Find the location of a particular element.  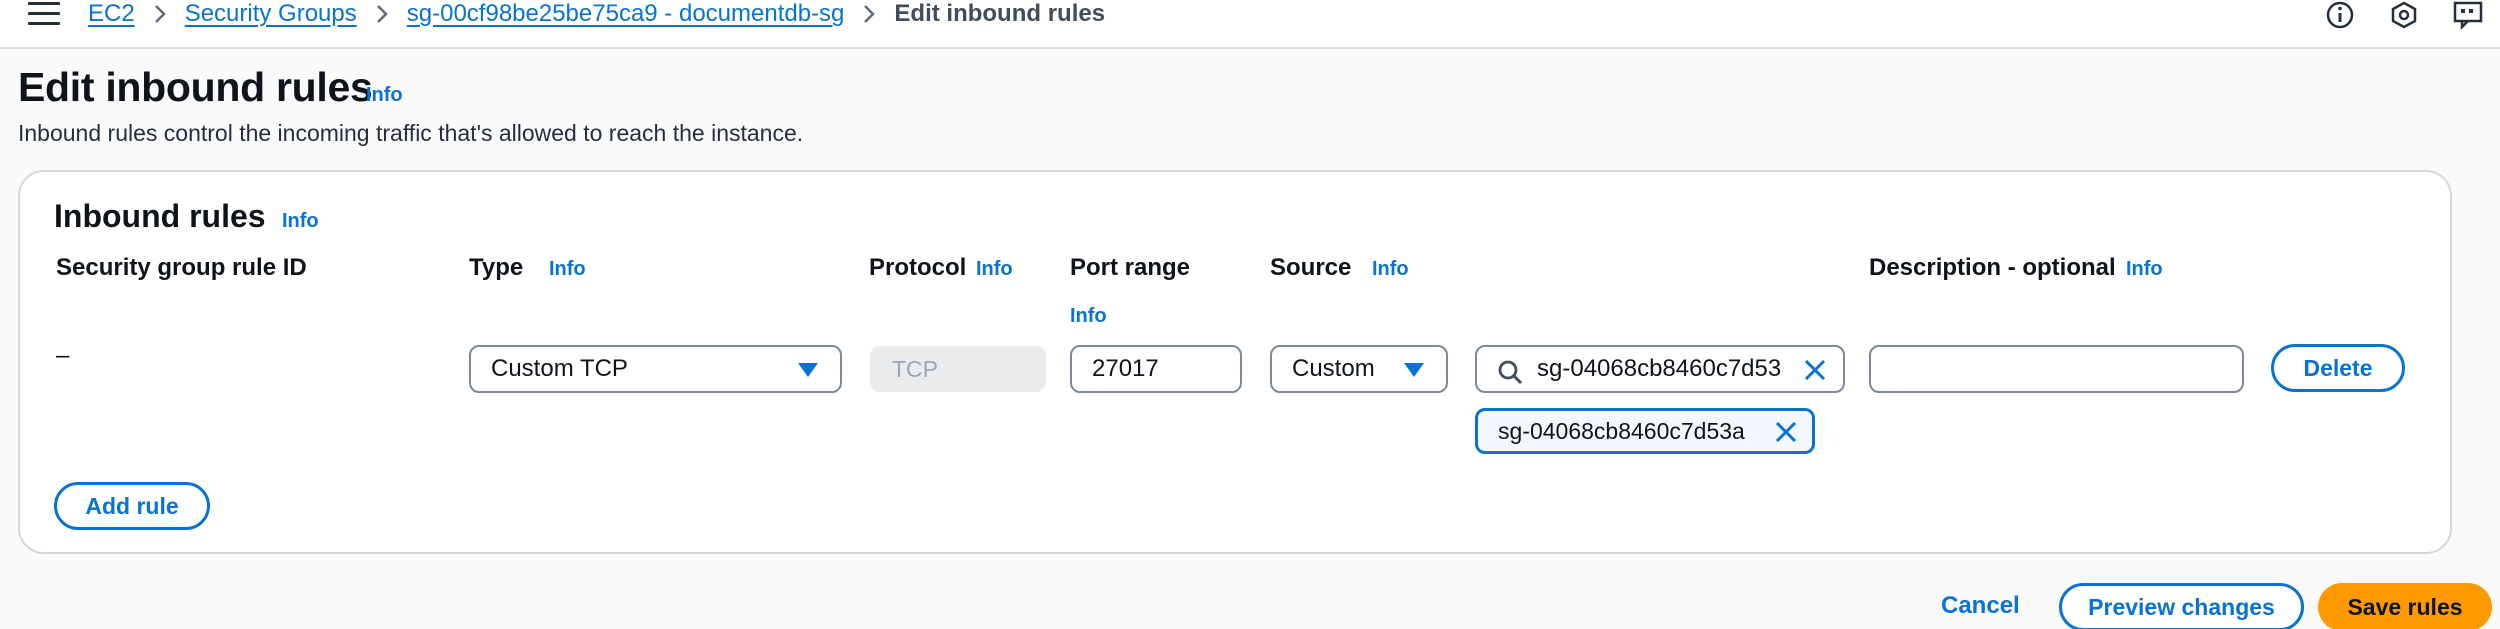

page-title: Edit inbound rules is located at coordinates (195, 87).